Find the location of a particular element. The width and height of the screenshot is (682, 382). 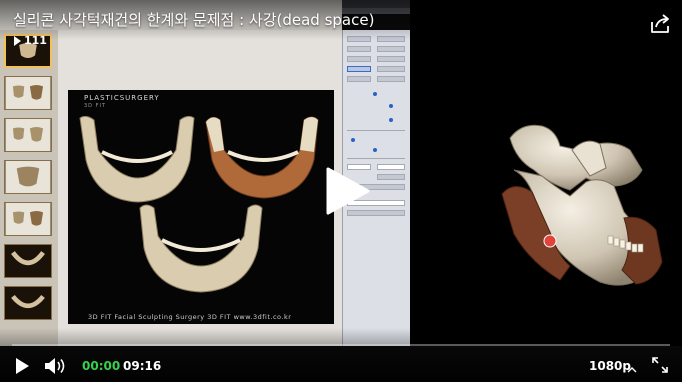

chevron-up-icon is located at coordinates (632, 366).